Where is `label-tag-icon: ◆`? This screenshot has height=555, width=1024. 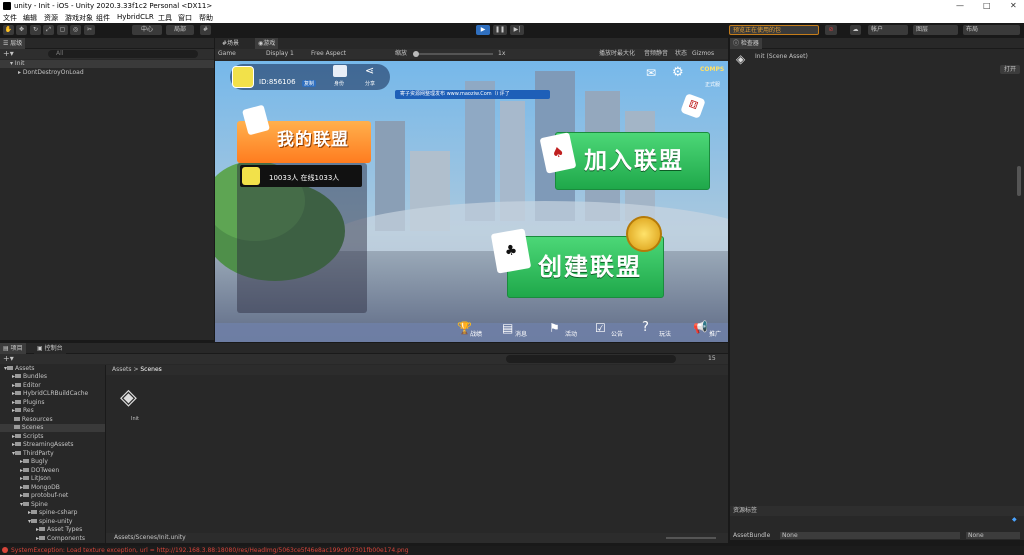
label-tag-icon: ◆ is located at coordinates (1017, 520).